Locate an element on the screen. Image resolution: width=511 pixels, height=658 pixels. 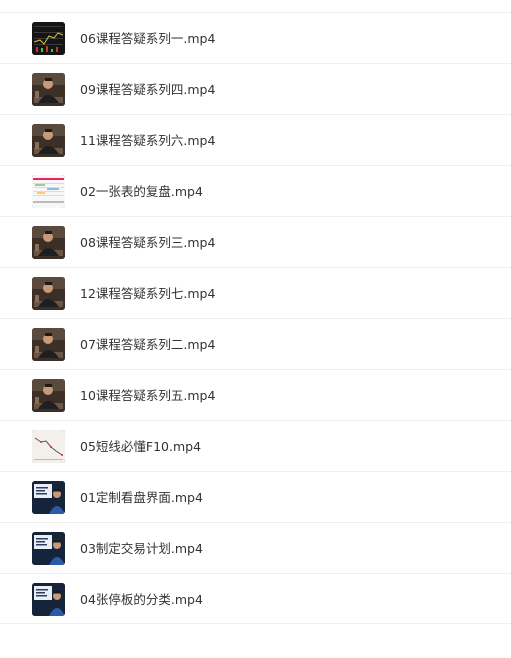
file-name: 02一张表的复盘.mp4 is located at coordinates (141, 191).